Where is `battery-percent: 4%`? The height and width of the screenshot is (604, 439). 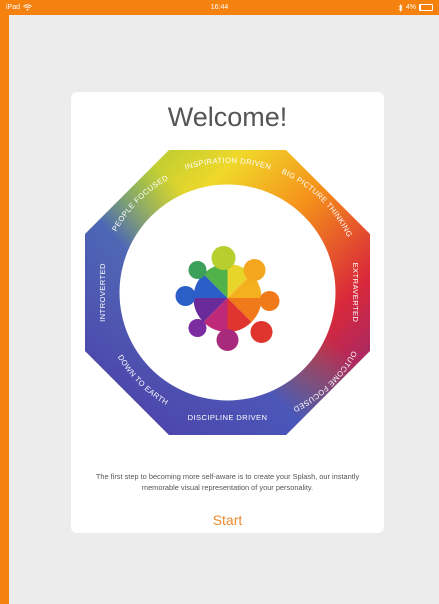 battery-percent: 4% is located at coordinates (410, 7).